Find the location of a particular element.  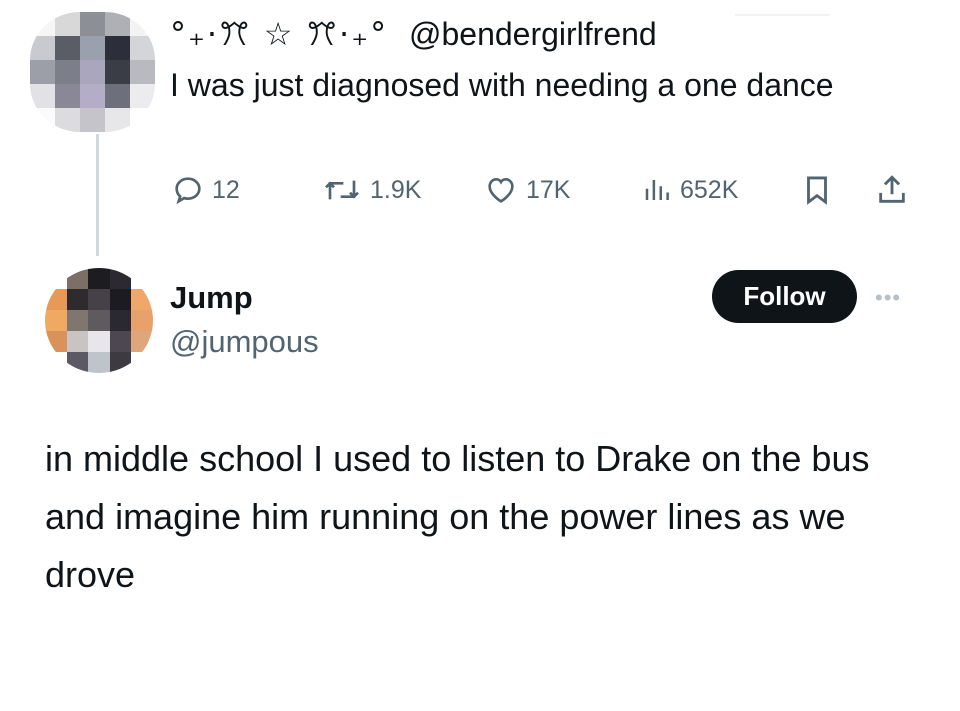

author-line: °₊·ꔫ ☆ ꔫ·₊° @bendergirlfrend is located at coordinates (413, 34).